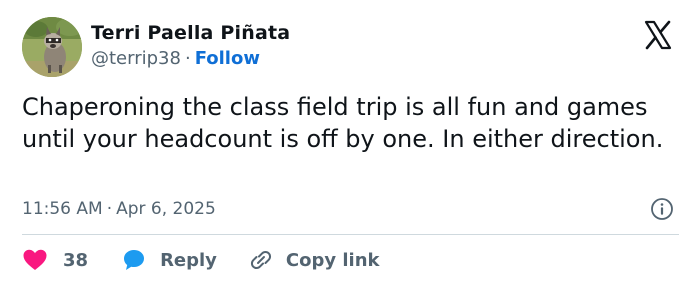 Image resolution: width=700 pixels, height=287 pixels. I want to click on x-logo-icon, so click(658, 35).